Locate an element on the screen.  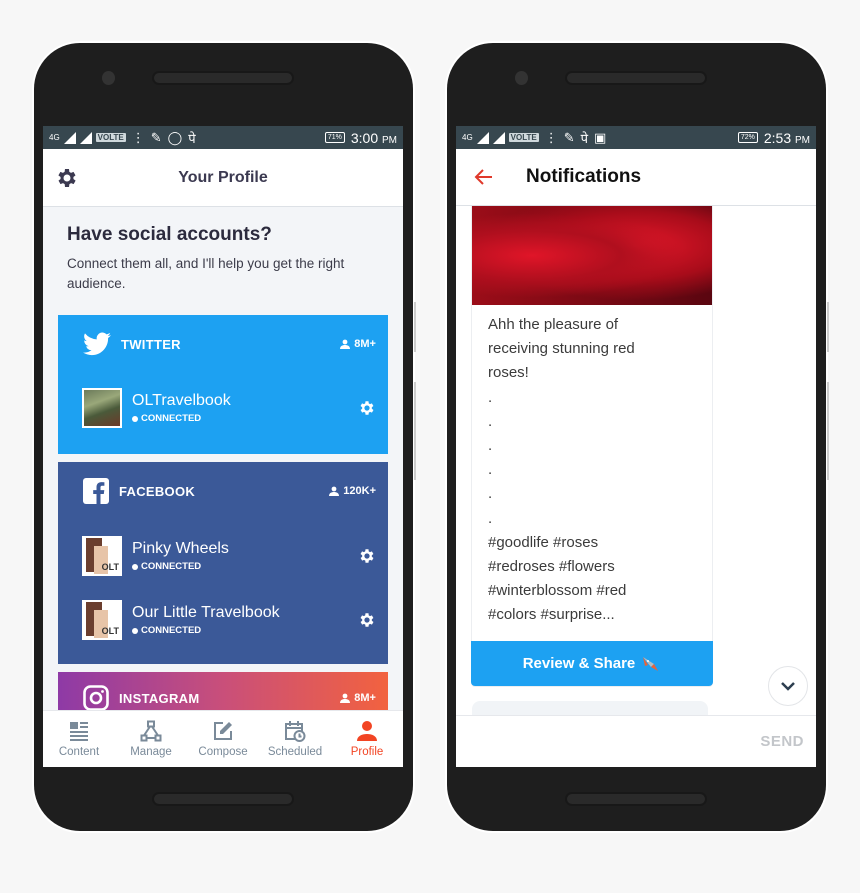
page-title: Your Profile is located at coordinates (223, 177).